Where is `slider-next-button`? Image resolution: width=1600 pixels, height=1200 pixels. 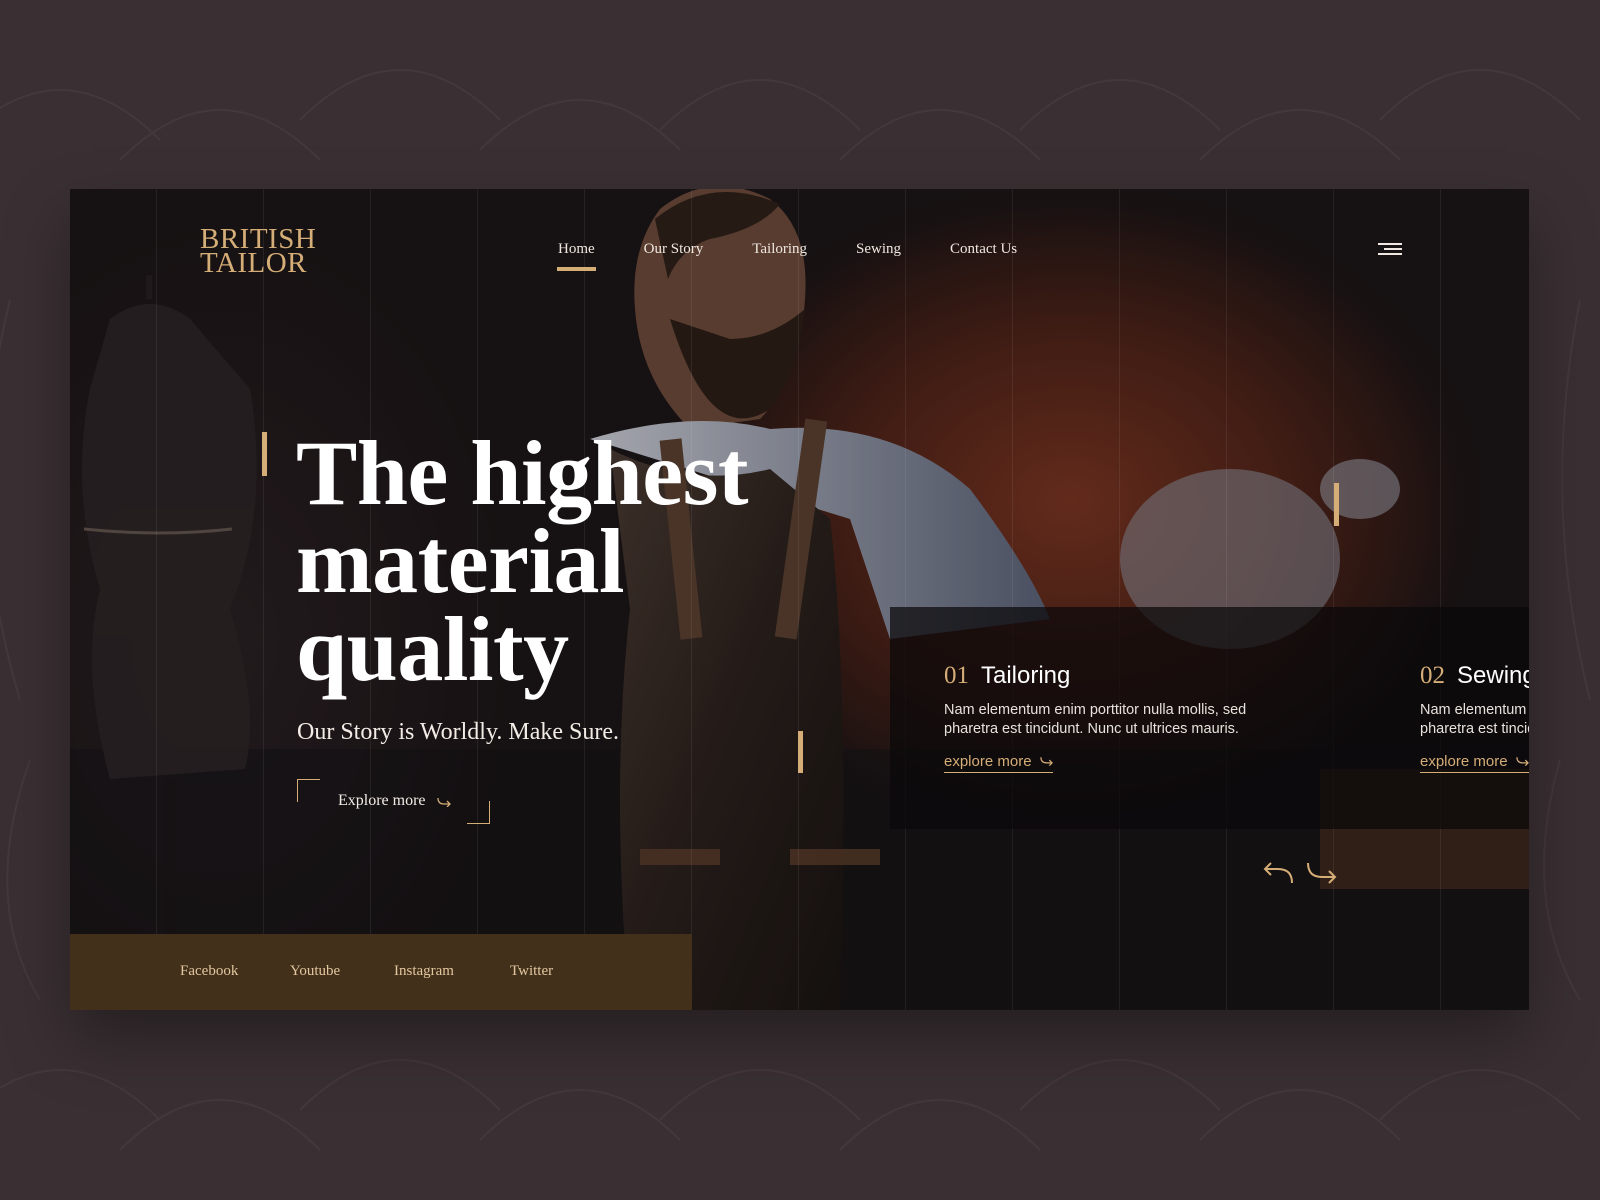 slider-next-button is located at coordinates (1322, 873).